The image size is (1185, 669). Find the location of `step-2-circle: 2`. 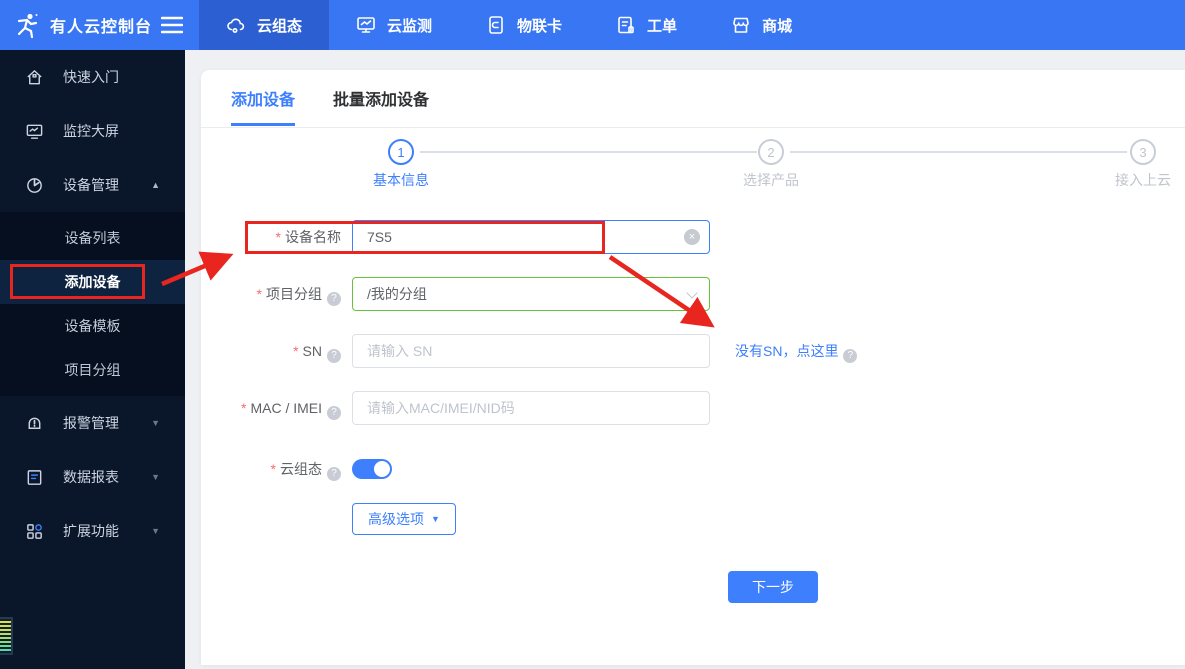

step-2-circle: 2 is located at coordinates (771, 152).